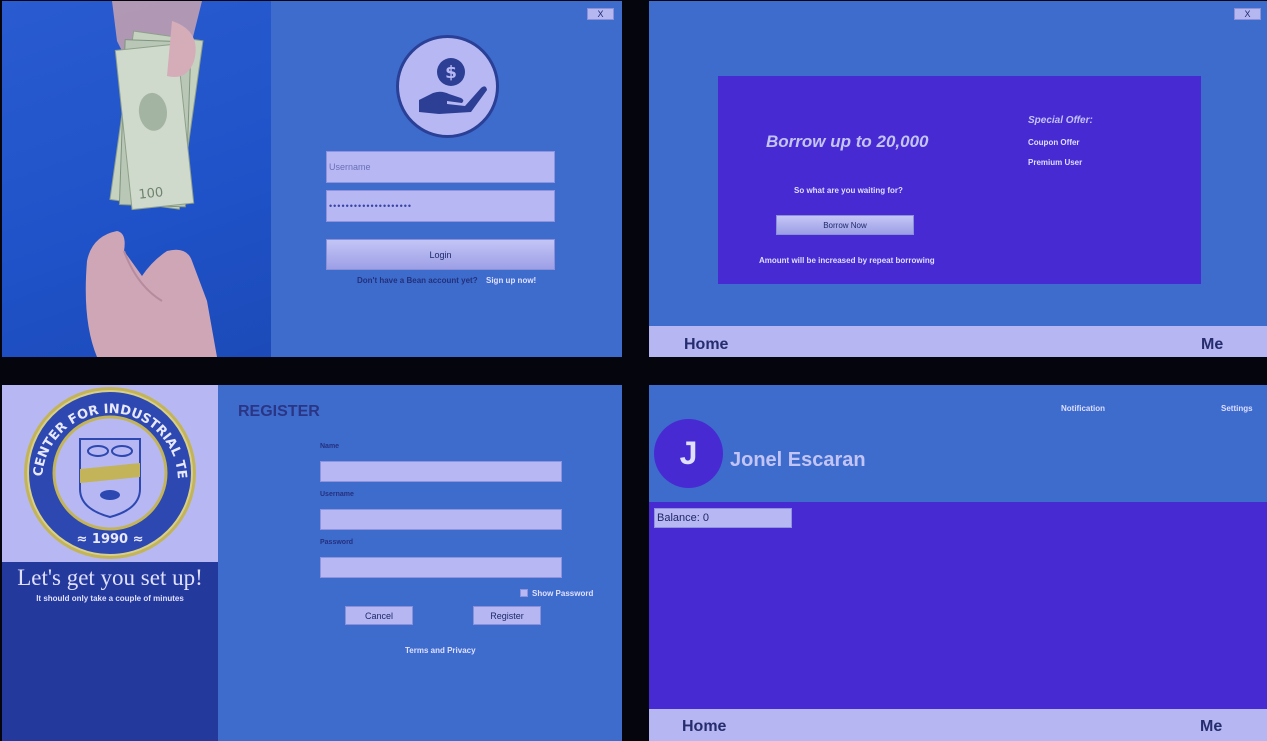  I want to click on user-name: Jonel Escaran, so click(798, 460).